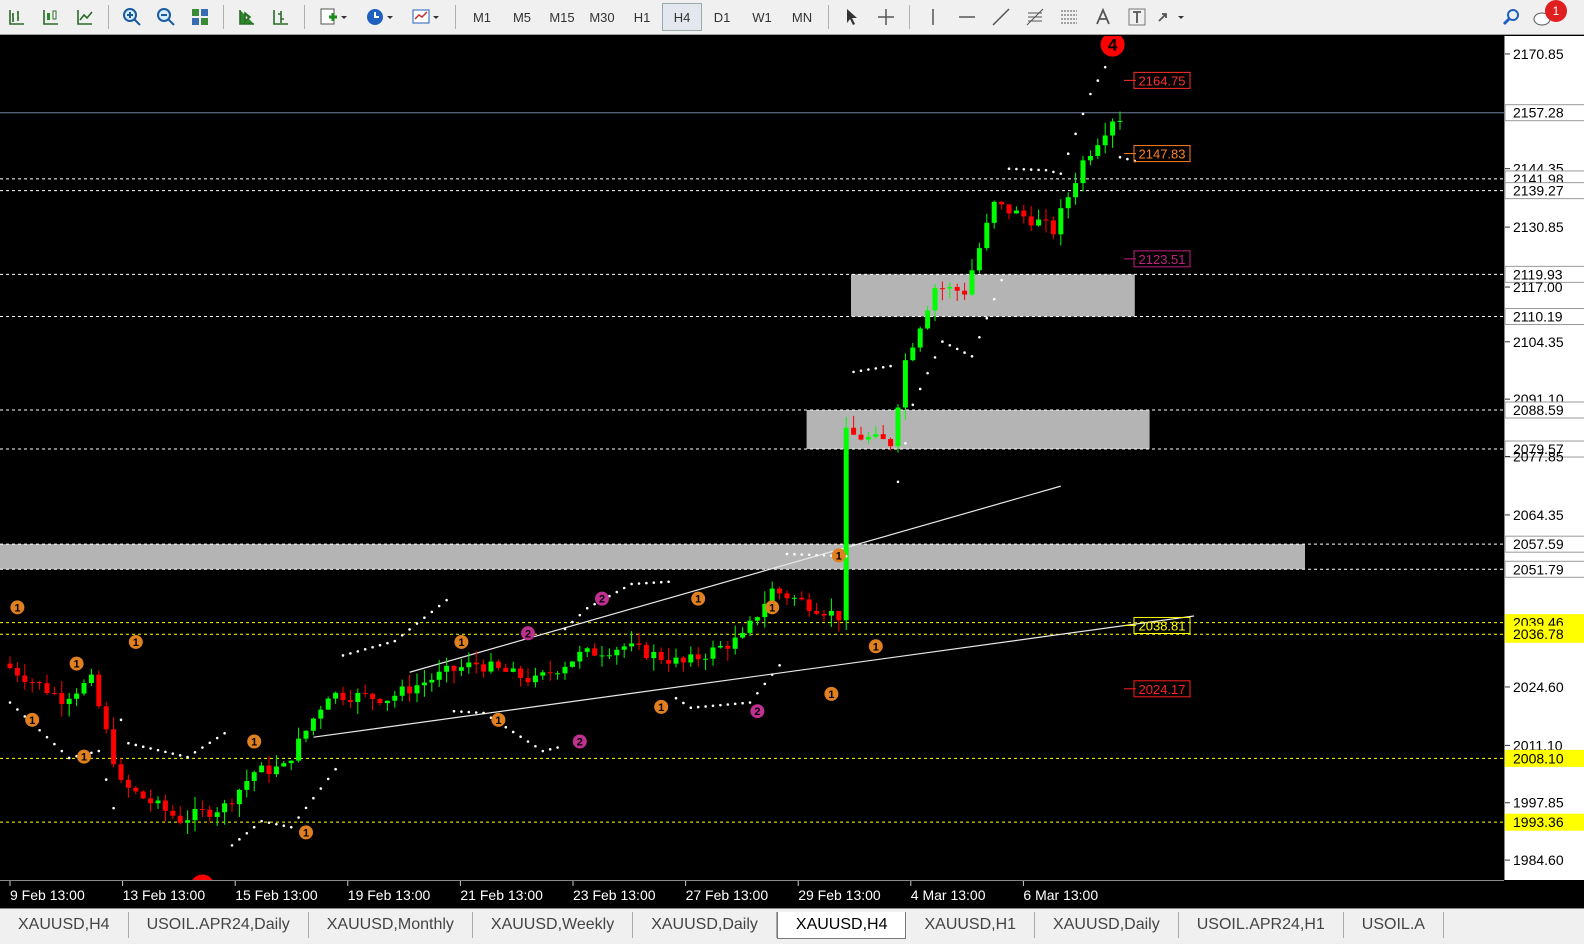 The height and width of the screenshot is (944, 1584). Describe the element at coordinates (762, 17) in the screenshot. I see `timeframe-w1: W1` at that location.